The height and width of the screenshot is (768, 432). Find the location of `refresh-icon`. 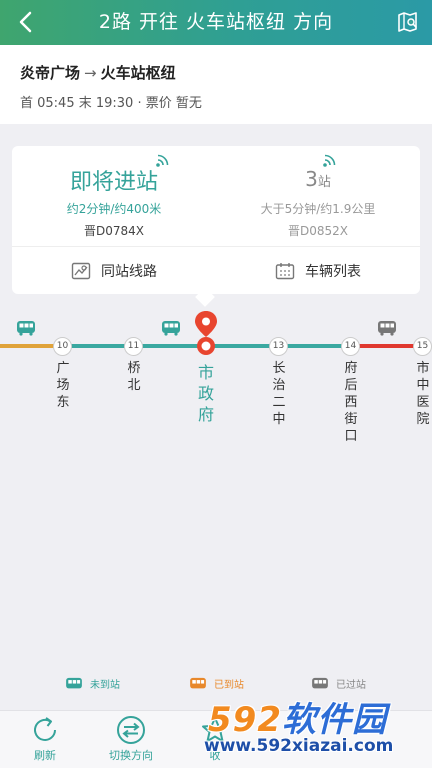

refresh-icon is located at coordinates (45, 729).